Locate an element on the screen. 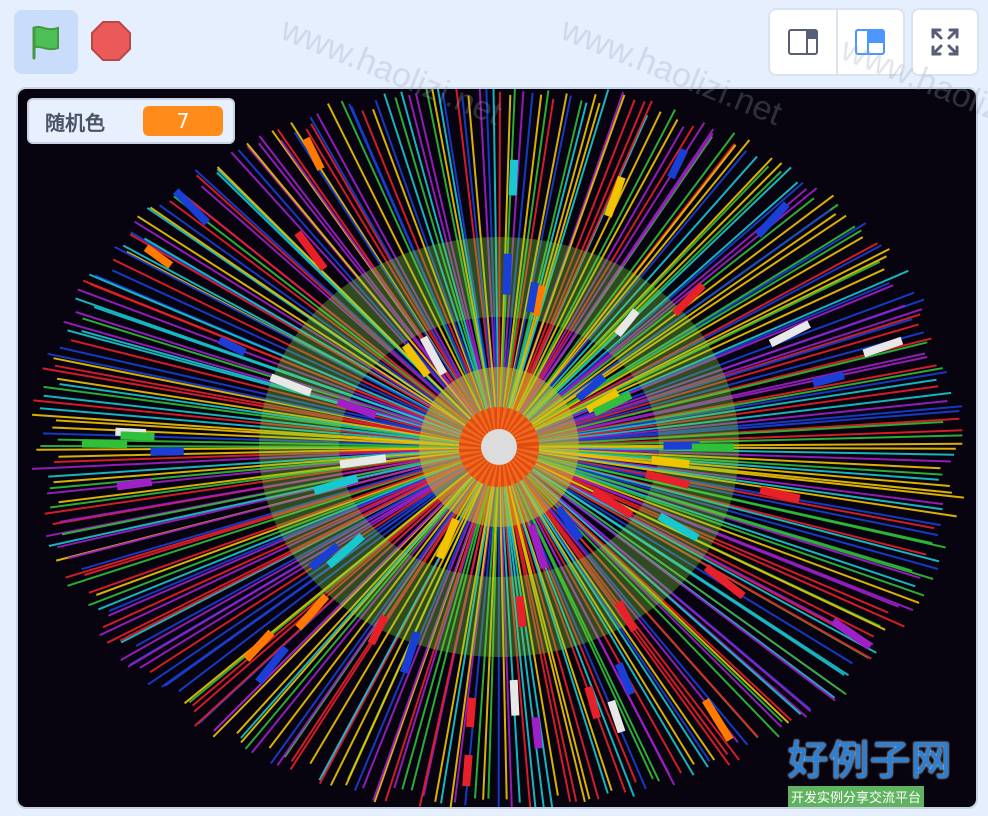  variable-monitor: 随机色 7 is located at coordinates (131, 121).